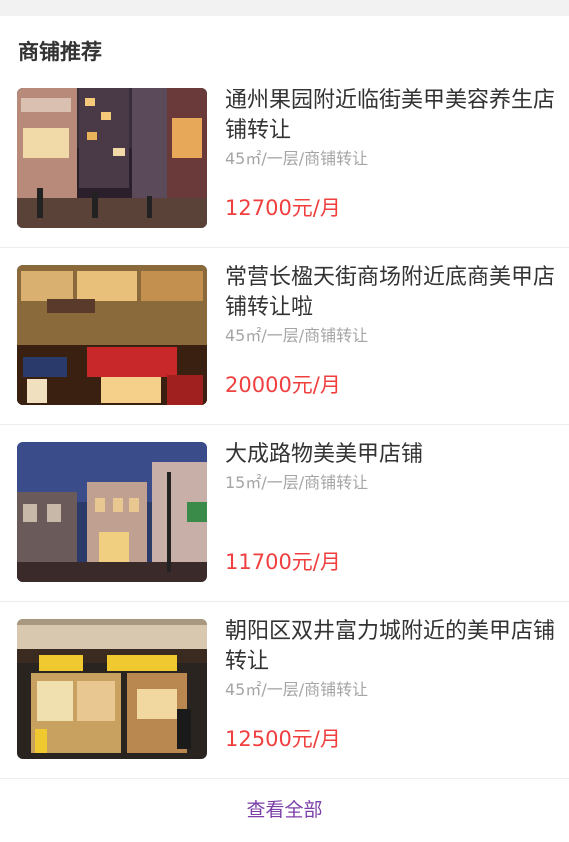 The width and height of the screenshot is (569, 842). I want to click on listing-price: 11700元/月, so click(283, 562).